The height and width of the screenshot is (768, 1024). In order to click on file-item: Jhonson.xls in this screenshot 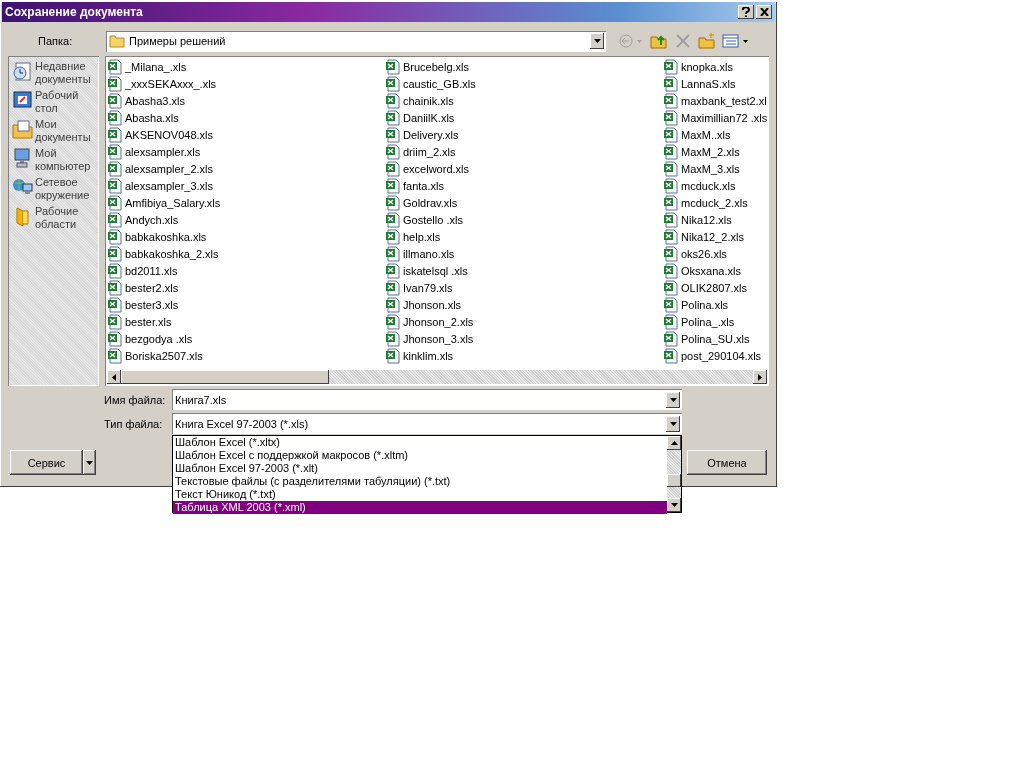, I will do `click(524, 304)`.